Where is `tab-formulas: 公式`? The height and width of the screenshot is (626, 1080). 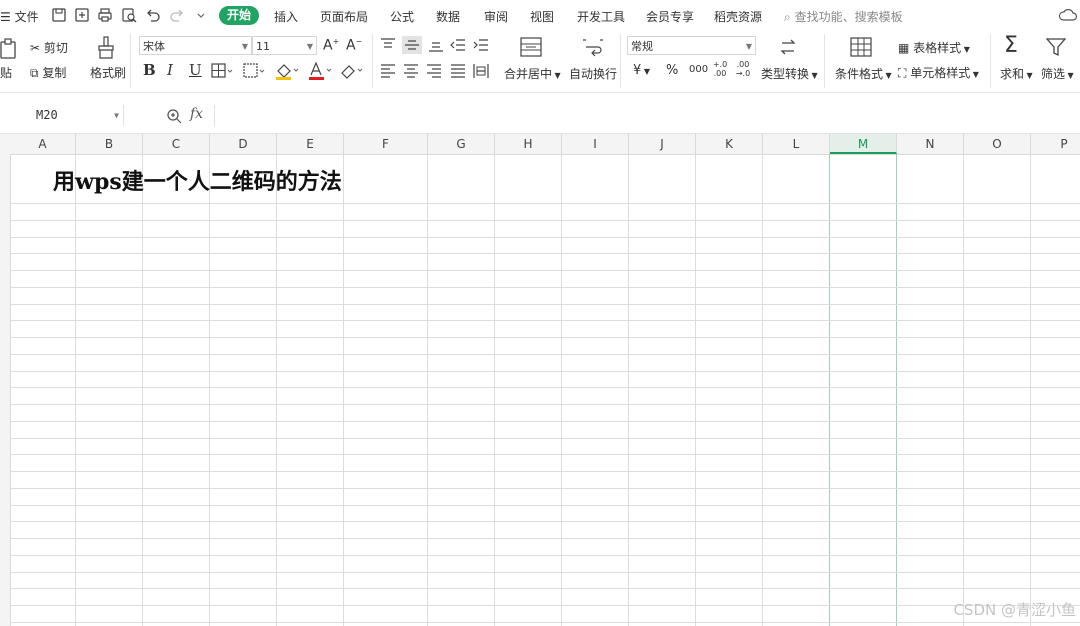 tab-formulas: 公式 is located at coordinates (402, 16).